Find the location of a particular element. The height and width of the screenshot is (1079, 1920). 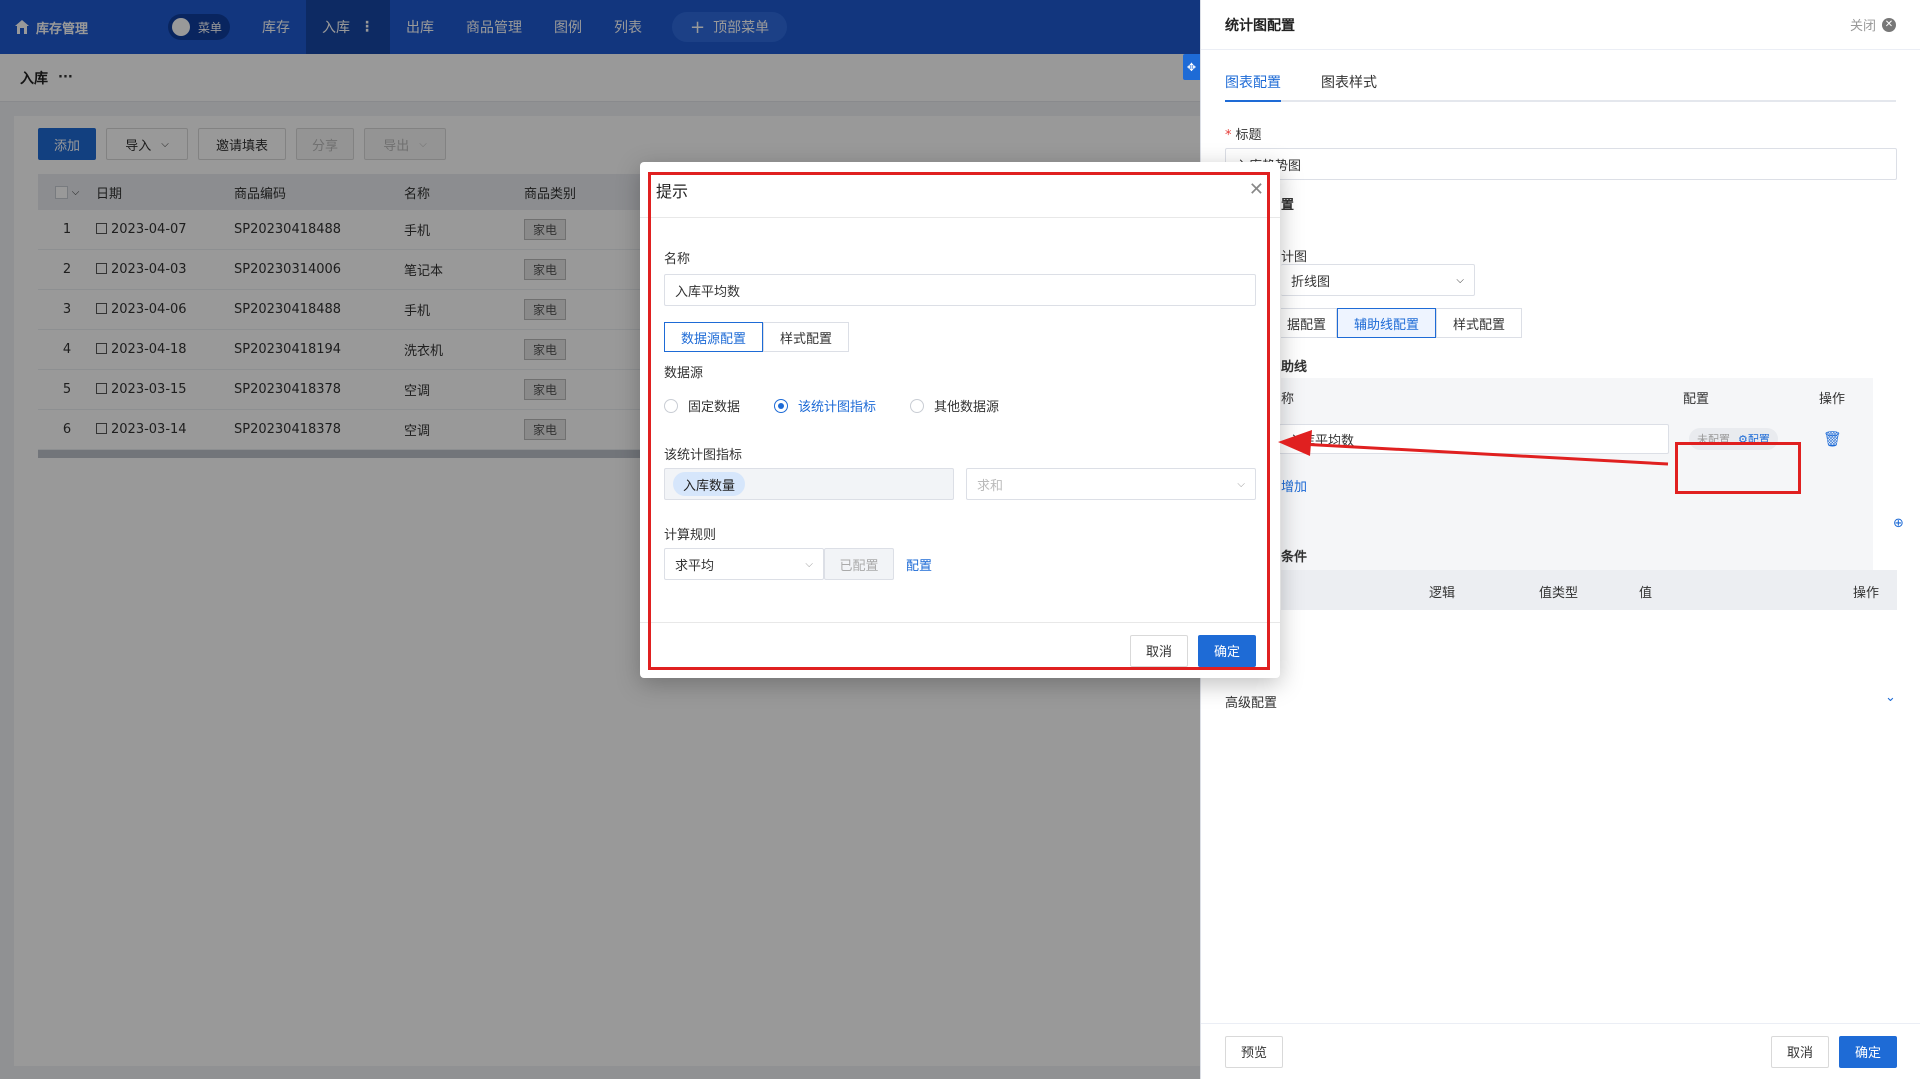

add-circle-icon: ⊕ is located at coordinates (1898, 523).